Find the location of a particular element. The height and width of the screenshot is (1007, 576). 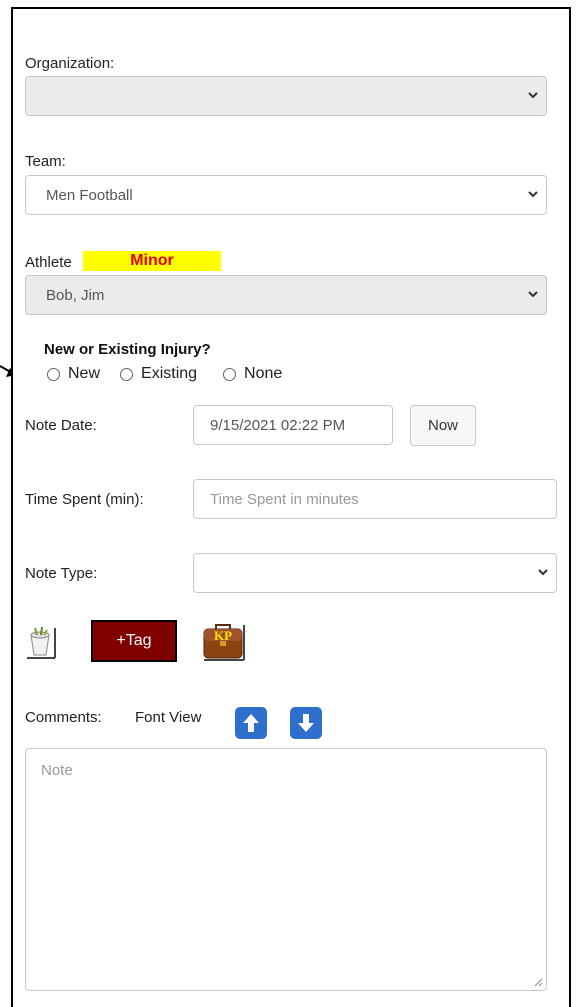

font-view-label: Font View is located at coordinates (168, 717).